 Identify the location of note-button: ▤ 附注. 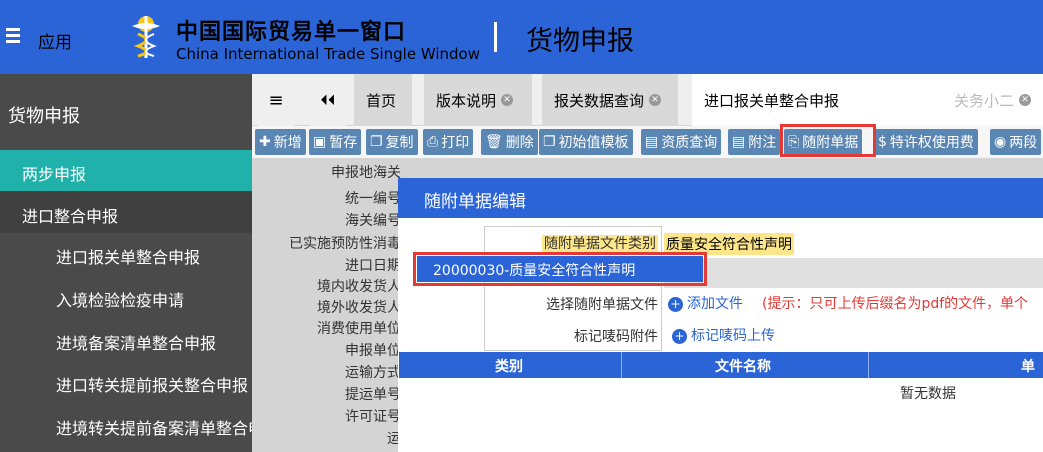
(754, 142).